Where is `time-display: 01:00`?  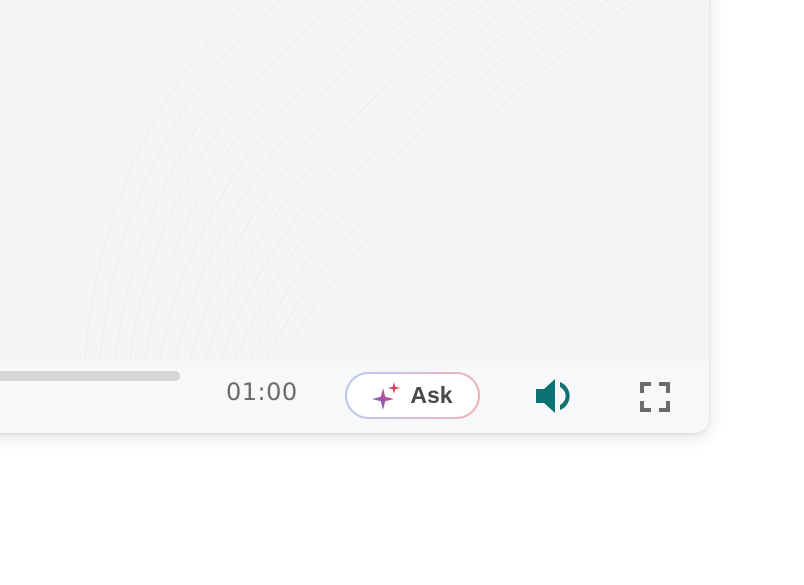
time-display: 01:00 is located at coordinates (262, 392).